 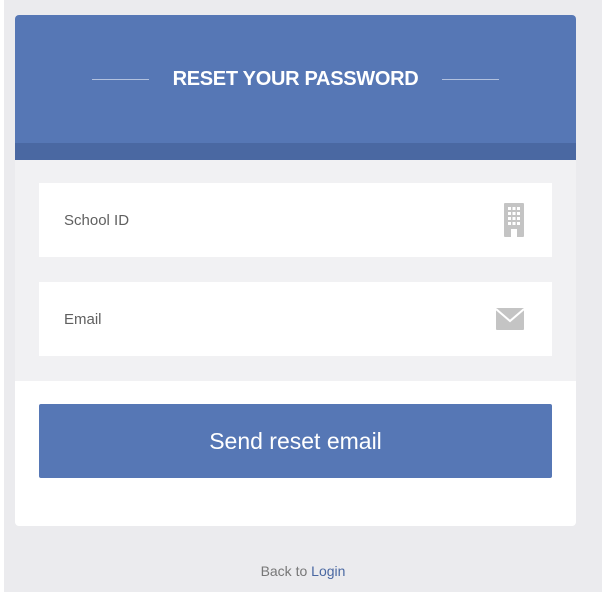 I want to click on login-link: Login, so click(x=328, y=571).